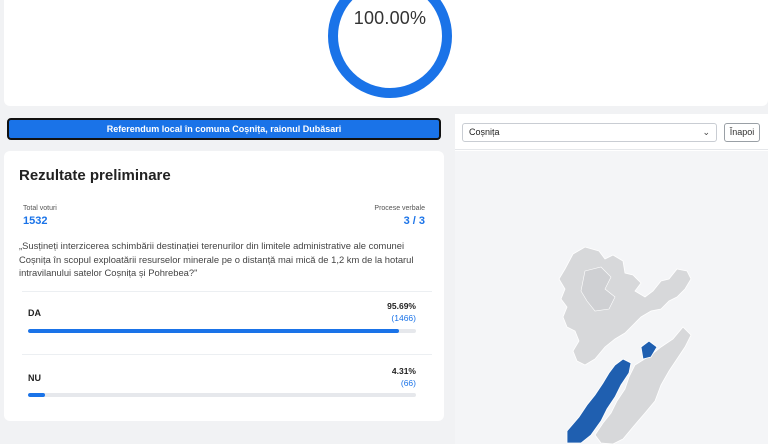  What do you see at coordinates (706, 132) in the screenshot?
I see `chevron-down-icon: ⌄` at bounding box center [706, 132].